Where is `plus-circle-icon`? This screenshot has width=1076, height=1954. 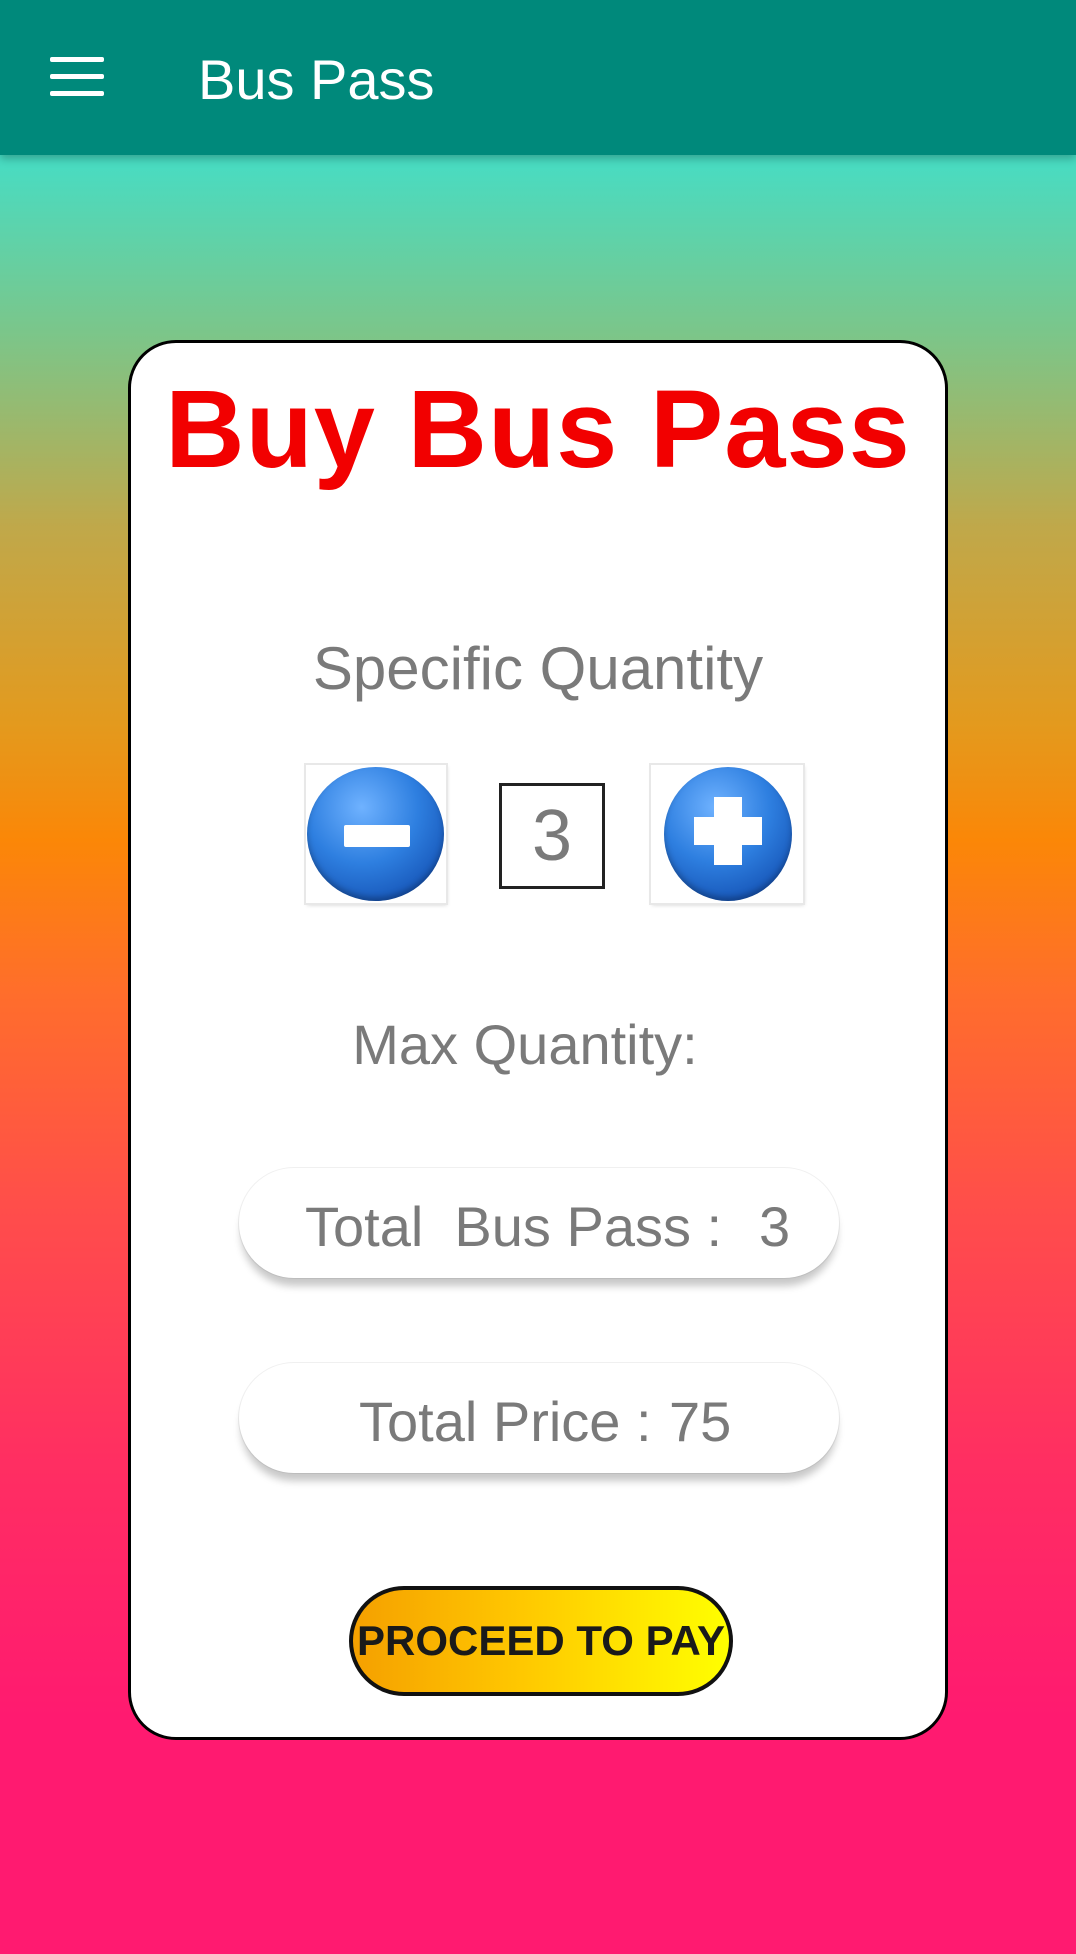 plus-circle-icon is located at coordinates (728, 834).